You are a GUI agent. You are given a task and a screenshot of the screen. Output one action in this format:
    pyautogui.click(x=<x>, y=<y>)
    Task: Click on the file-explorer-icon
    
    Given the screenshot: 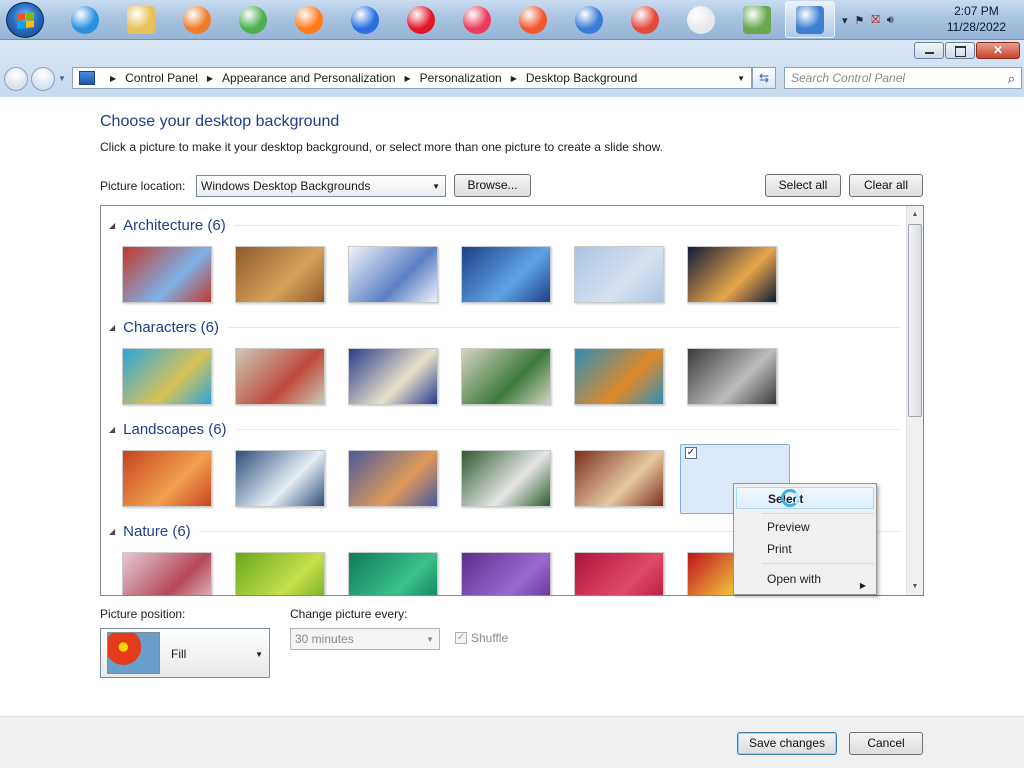 What is the action you would take?
    pyautogui.click(x=141, y=20)
    